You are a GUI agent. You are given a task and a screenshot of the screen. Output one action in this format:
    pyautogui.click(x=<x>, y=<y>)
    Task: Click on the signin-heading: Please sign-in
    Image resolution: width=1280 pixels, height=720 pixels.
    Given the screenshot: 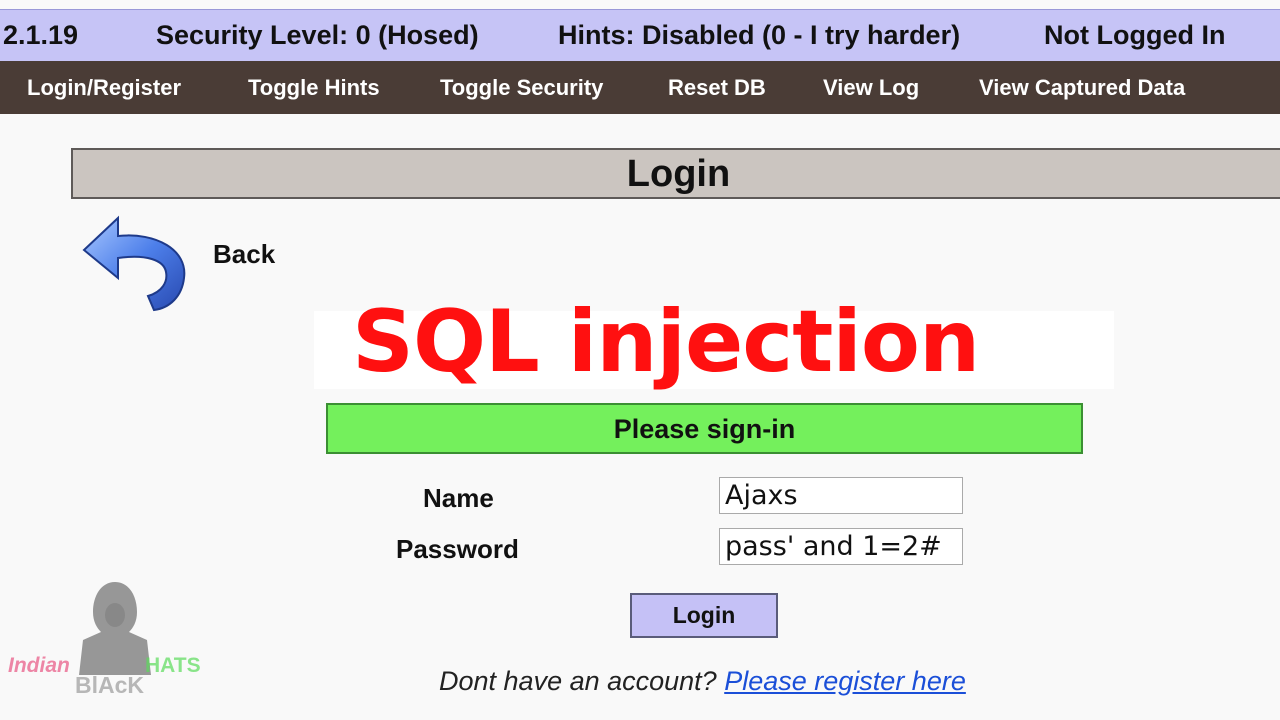 What is the action you would take?
    pyautogui.click(x=704, y=428)
    